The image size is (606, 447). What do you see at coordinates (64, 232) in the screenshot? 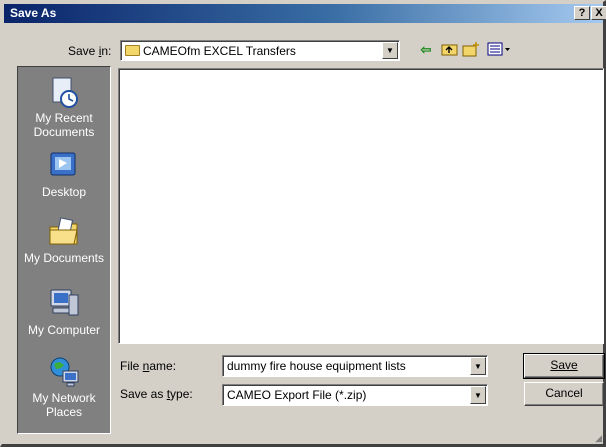
I see `my-documents-icon` at bounding box center [64, 232].